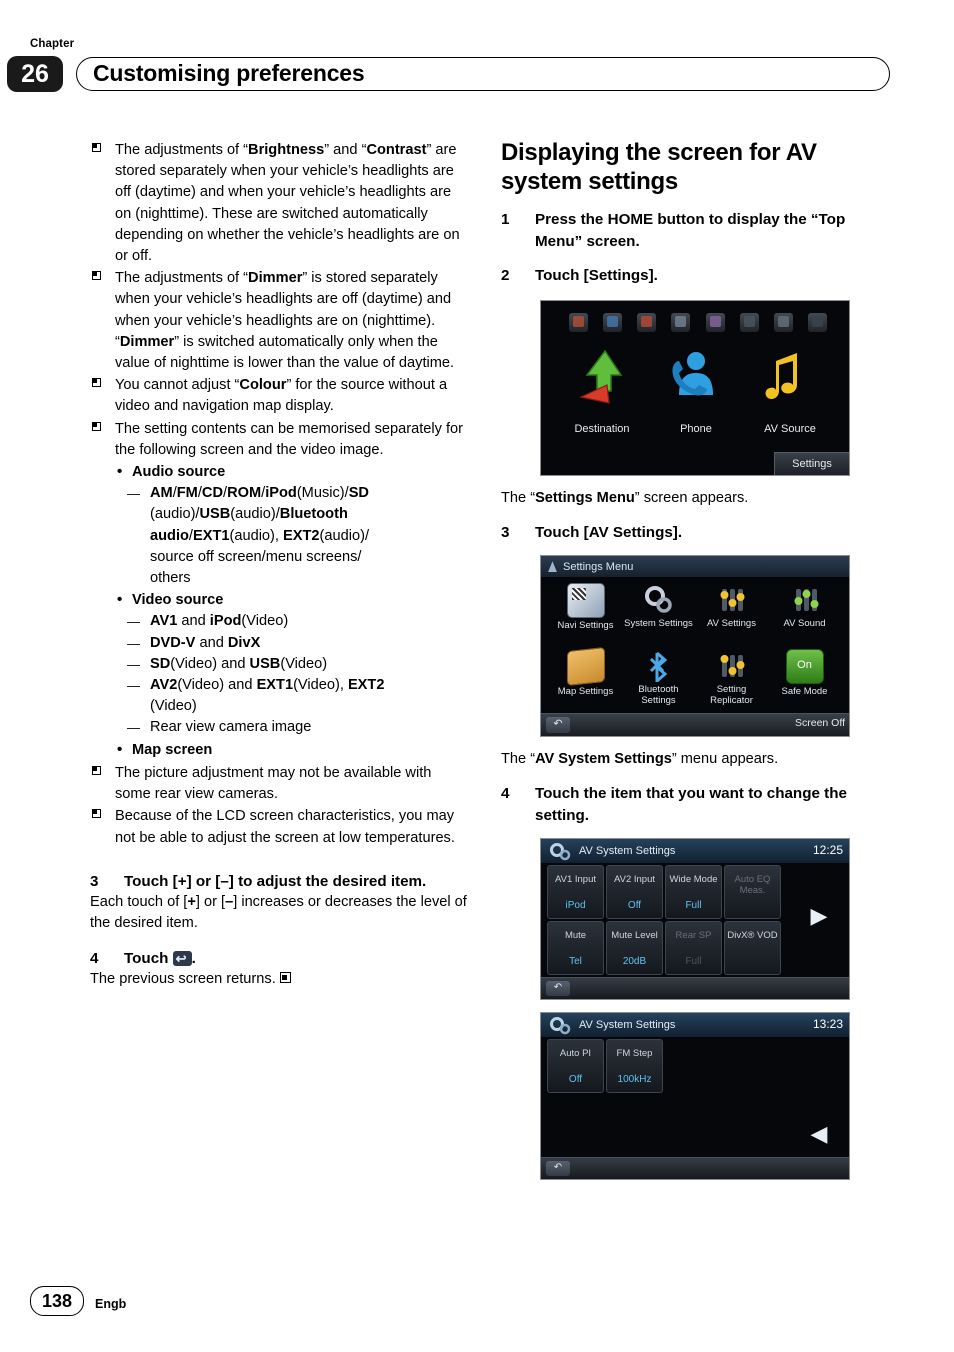 Image resolution: width=954 pixels, height=1352 pixels. Describe the element at coordinates (505, 794) in the screenshot. I see `step-number: 4` at that location.